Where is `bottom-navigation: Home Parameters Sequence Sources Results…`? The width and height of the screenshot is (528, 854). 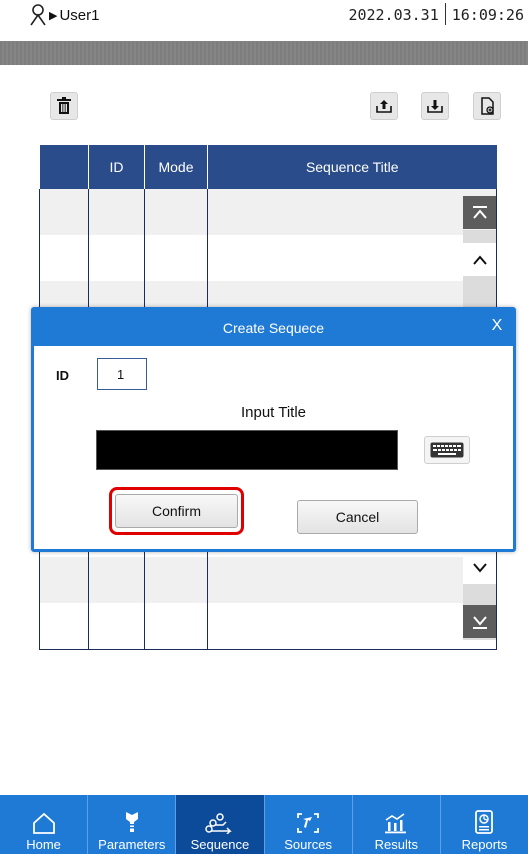
bottom-navigation: Home Parameters Sequence Sources Results… is located at coordinates (264, 824).